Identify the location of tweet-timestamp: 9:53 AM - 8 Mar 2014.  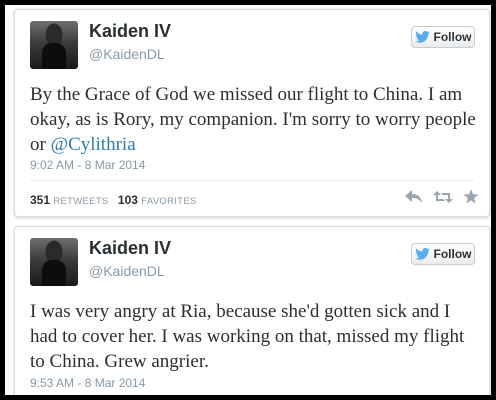
(87, 383).